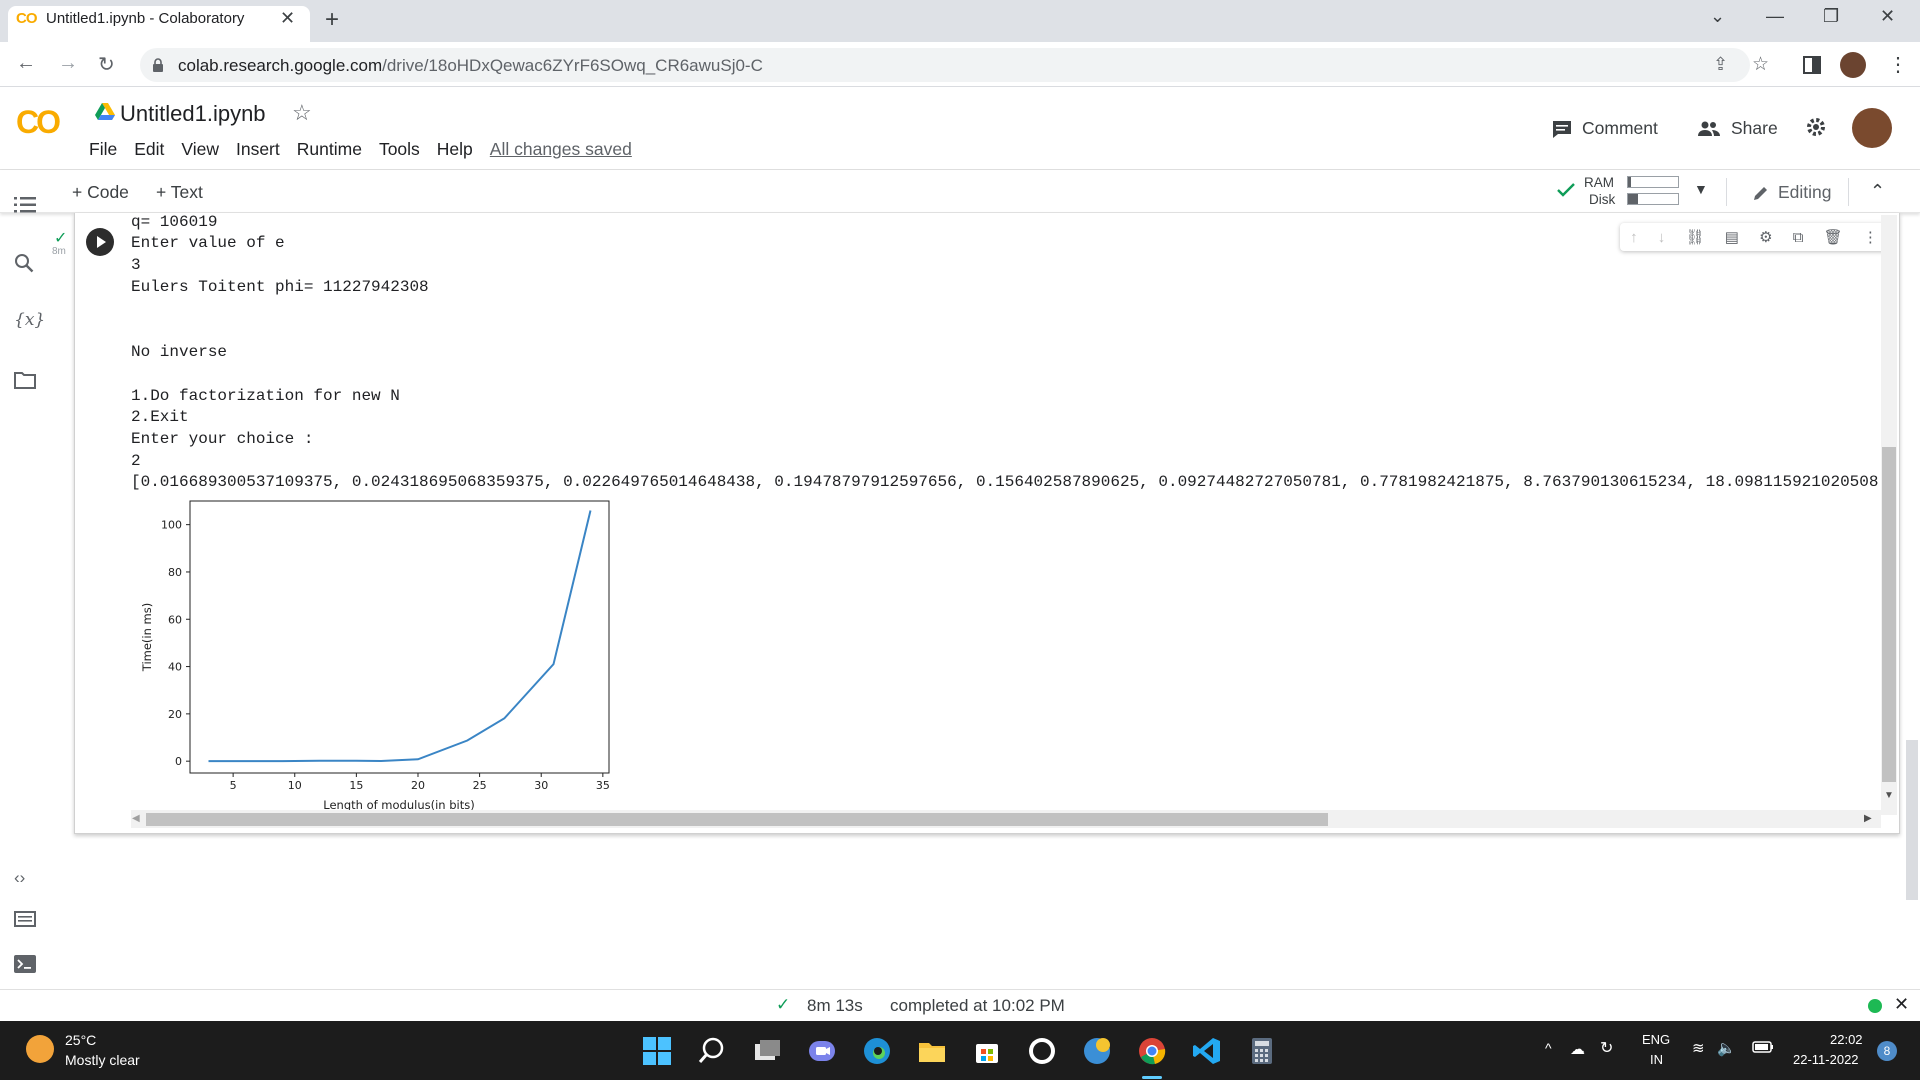 This screenshot has width=1920, height=1080. What do you see at coordinates (171, 525) in the screenshot?
I see `y-tick-label: 100` at bounding box center [171, 525].